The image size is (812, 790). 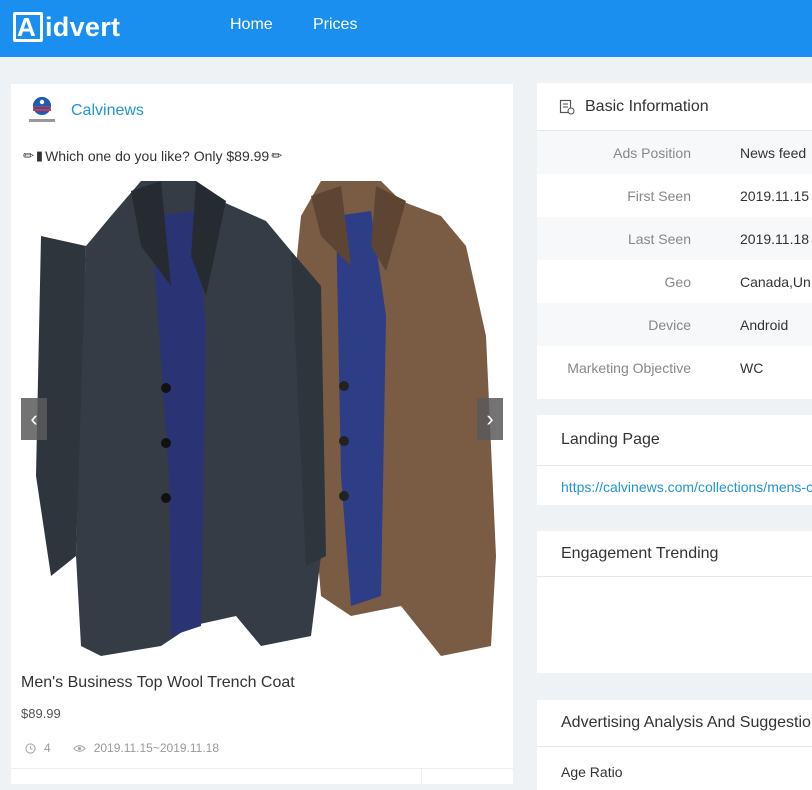 What do you see at coordinates (421, 778) in the screenshot?
I see `card-footer-separator` at bounding box center [421, 778].